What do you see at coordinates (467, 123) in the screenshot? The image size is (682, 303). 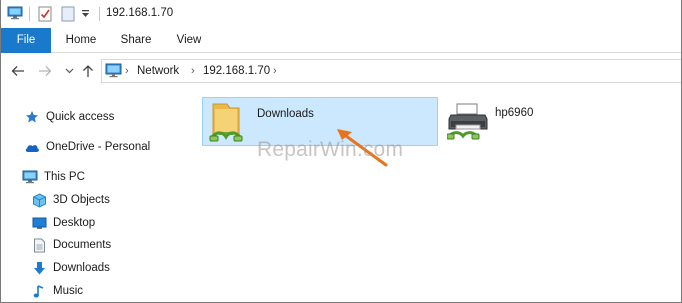 I see `printer-icon` at bounding box center [467, 123].